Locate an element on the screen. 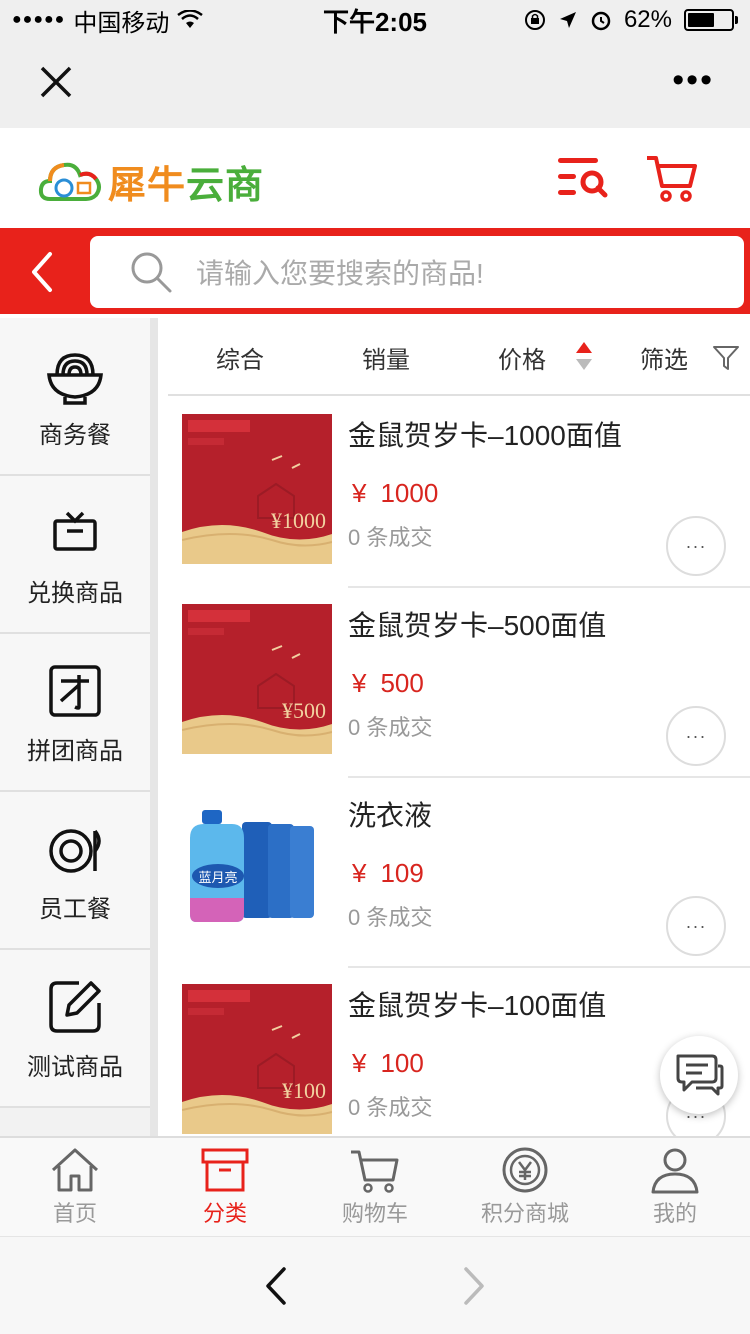 Image resolution: width=750 pixels, height=1334 pixels. battery-icon is located at coordinates (711, 20).